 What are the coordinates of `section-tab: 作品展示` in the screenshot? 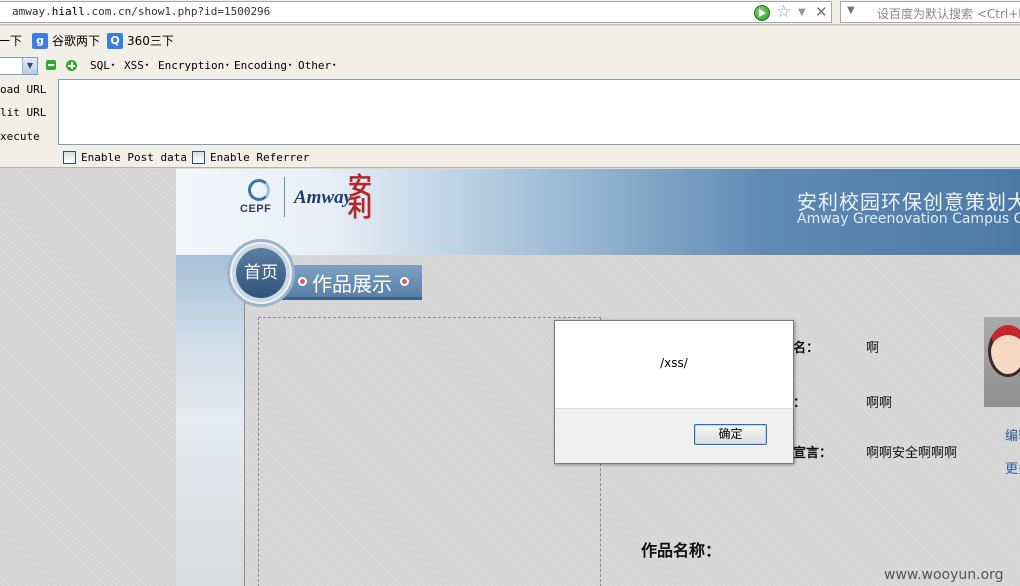 It's located at (350, 282).